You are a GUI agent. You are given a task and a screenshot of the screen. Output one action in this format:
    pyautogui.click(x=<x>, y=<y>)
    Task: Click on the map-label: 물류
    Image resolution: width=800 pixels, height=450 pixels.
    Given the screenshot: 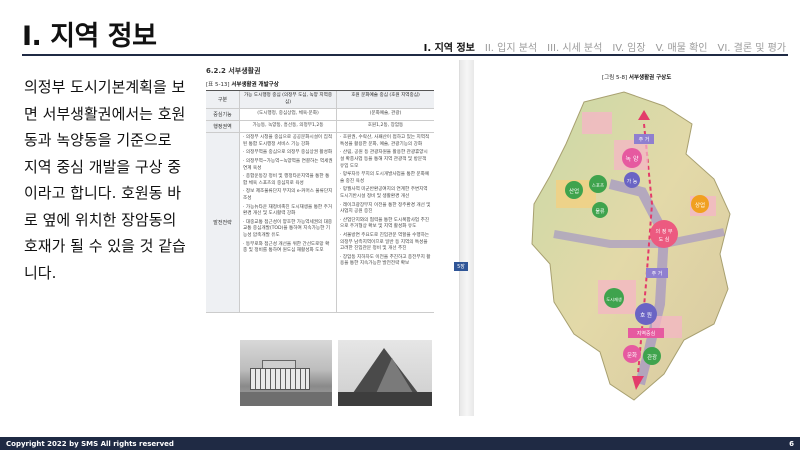 What is the action you would take?
    pyautogui.click(x=600, y=212)
    